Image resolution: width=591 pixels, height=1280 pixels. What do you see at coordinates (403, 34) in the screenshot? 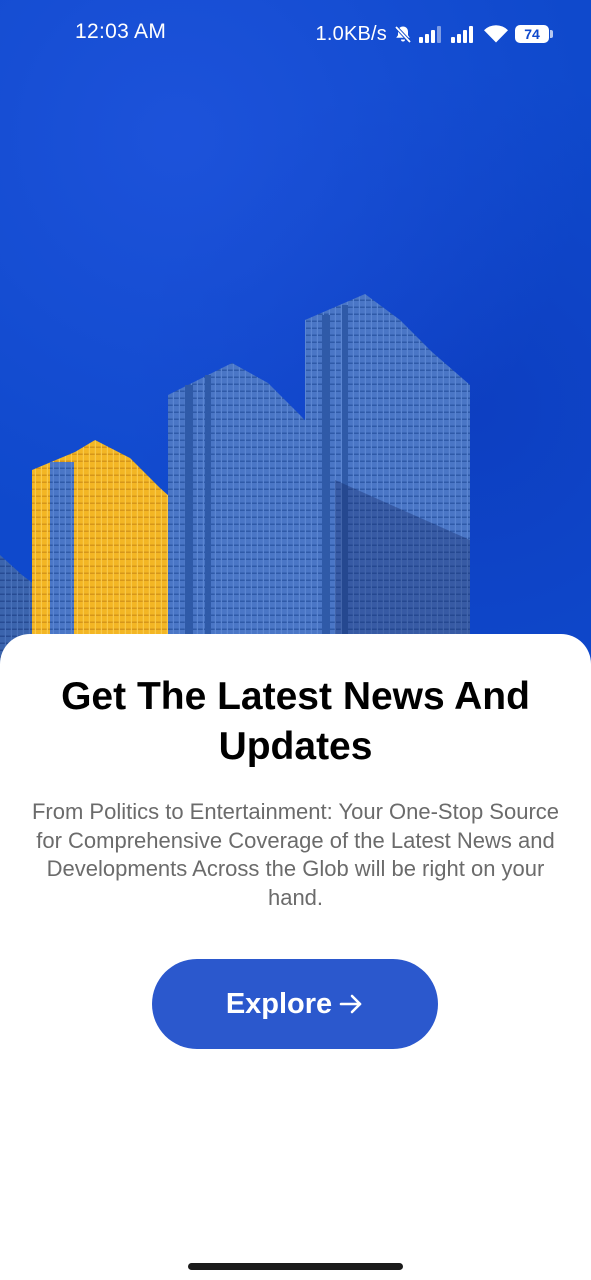
I see `mute-icon` at bounding box center [403, 34].